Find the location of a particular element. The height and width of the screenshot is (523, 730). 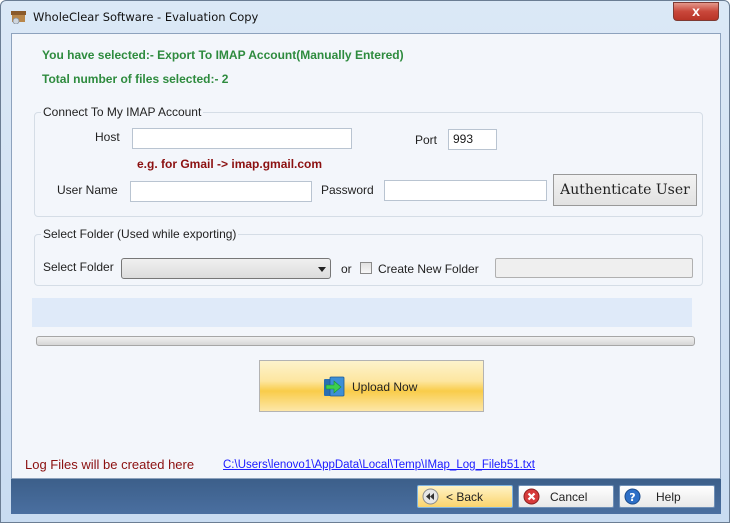

app-logo-icon is located at coordinates (18, 17).